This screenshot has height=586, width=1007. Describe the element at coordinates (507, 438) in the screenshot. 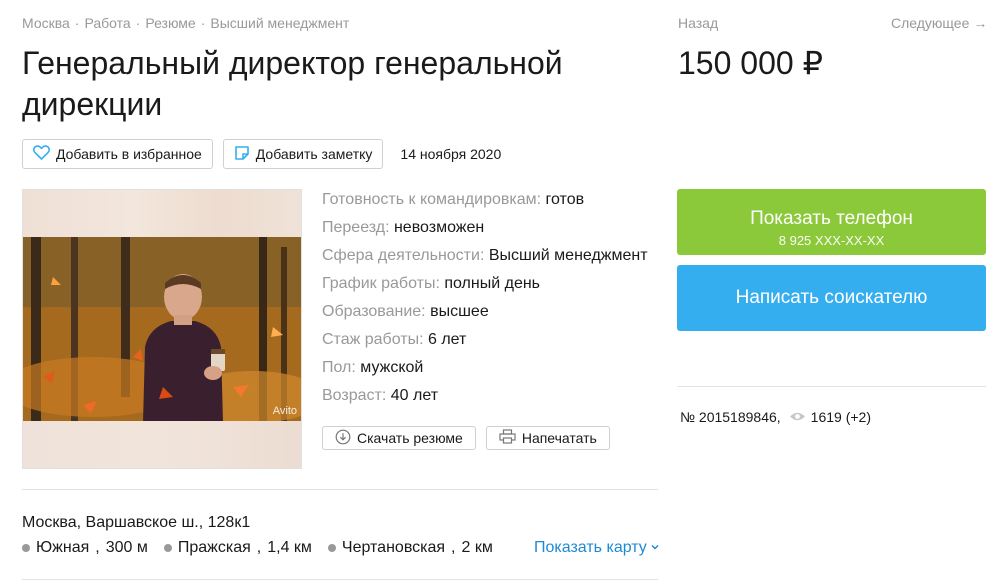

I see `printer-icon` at that location.